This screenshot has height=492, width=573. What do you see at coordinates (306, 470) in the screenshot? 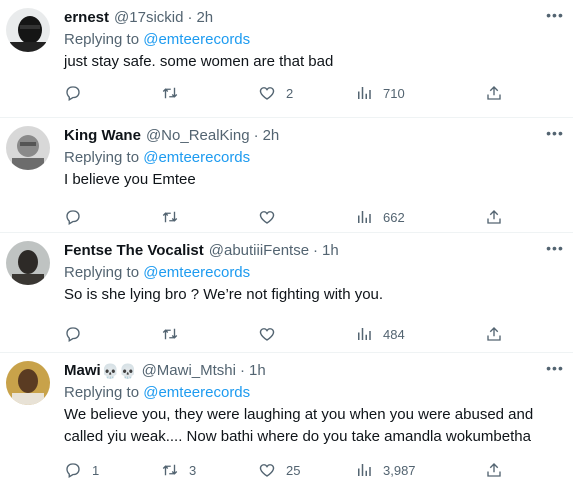
I see `like-button: 25` at bounding box center [306, 470].